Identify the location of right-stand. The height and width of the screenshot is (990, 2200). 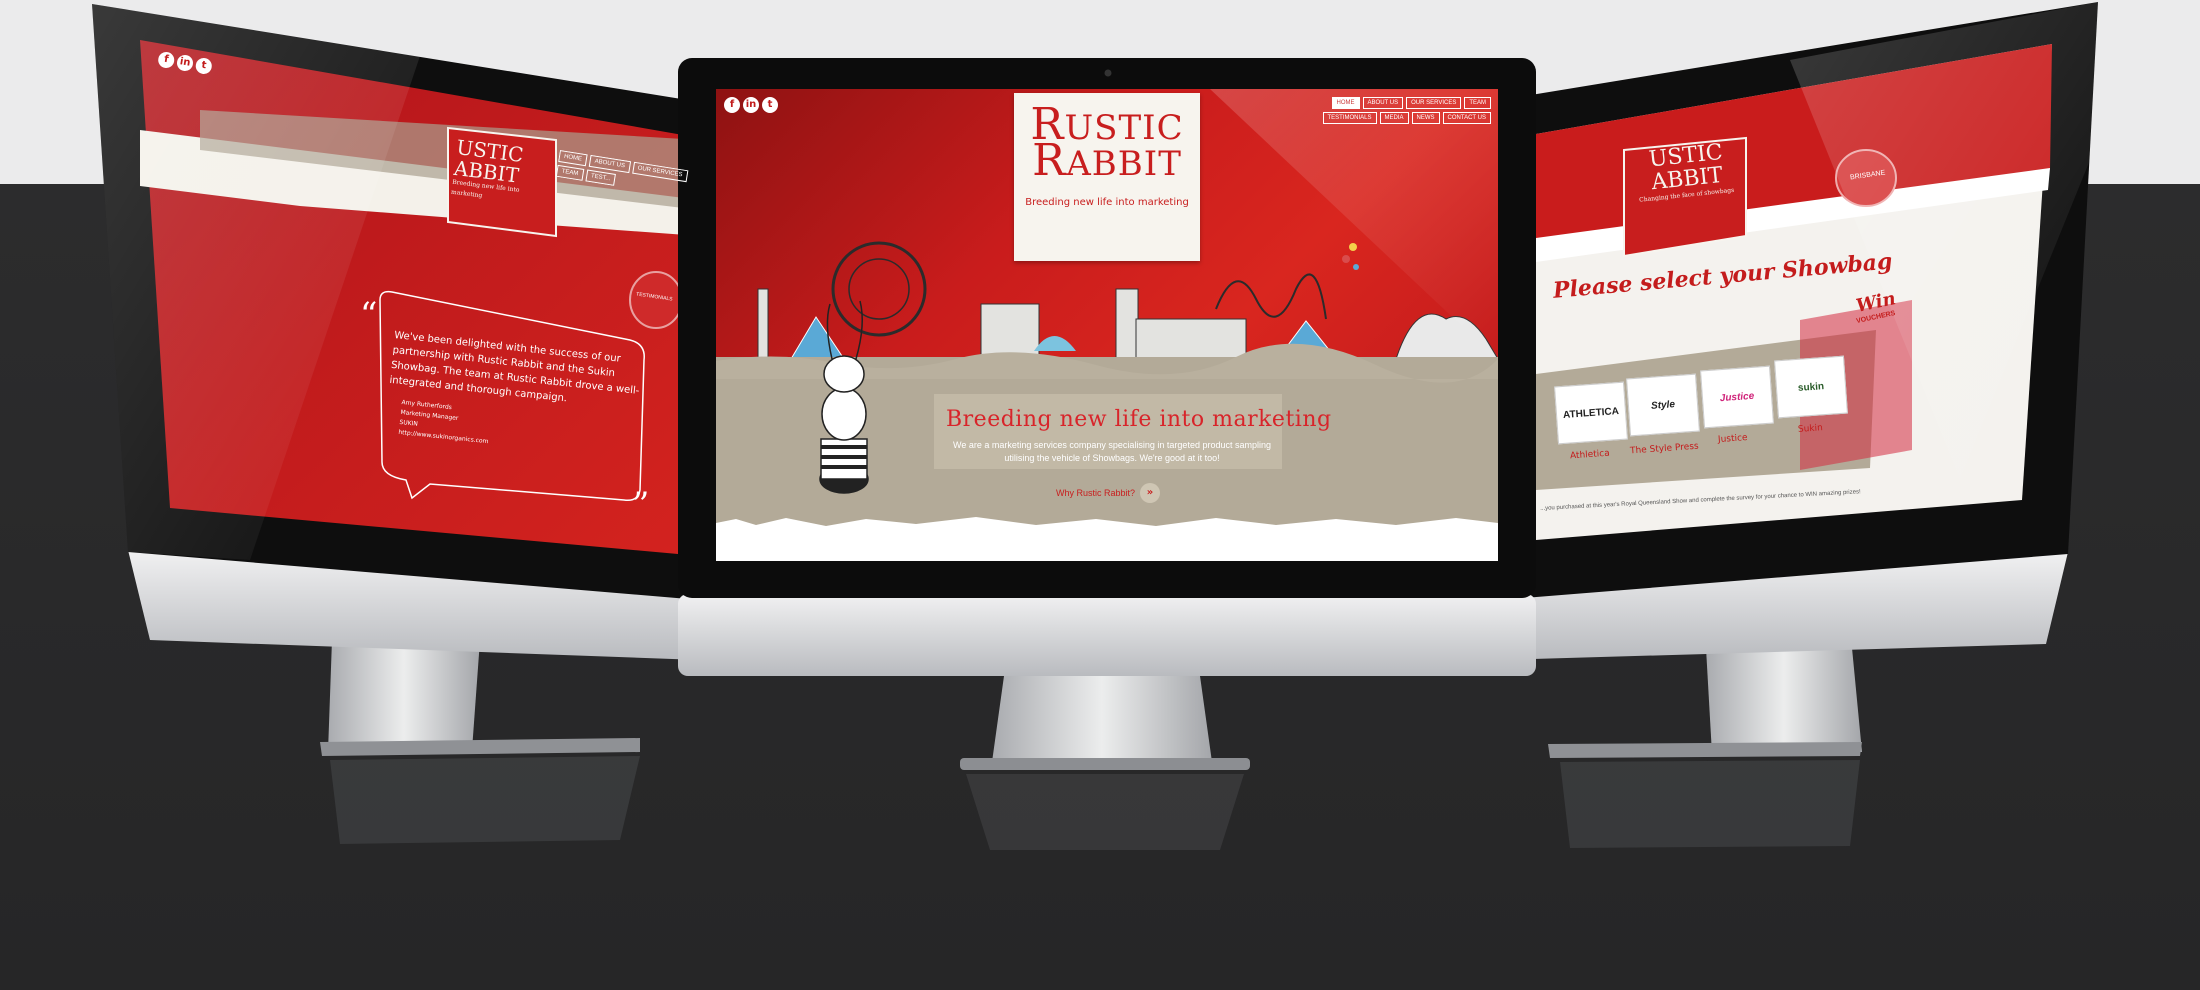
(1784, 701).